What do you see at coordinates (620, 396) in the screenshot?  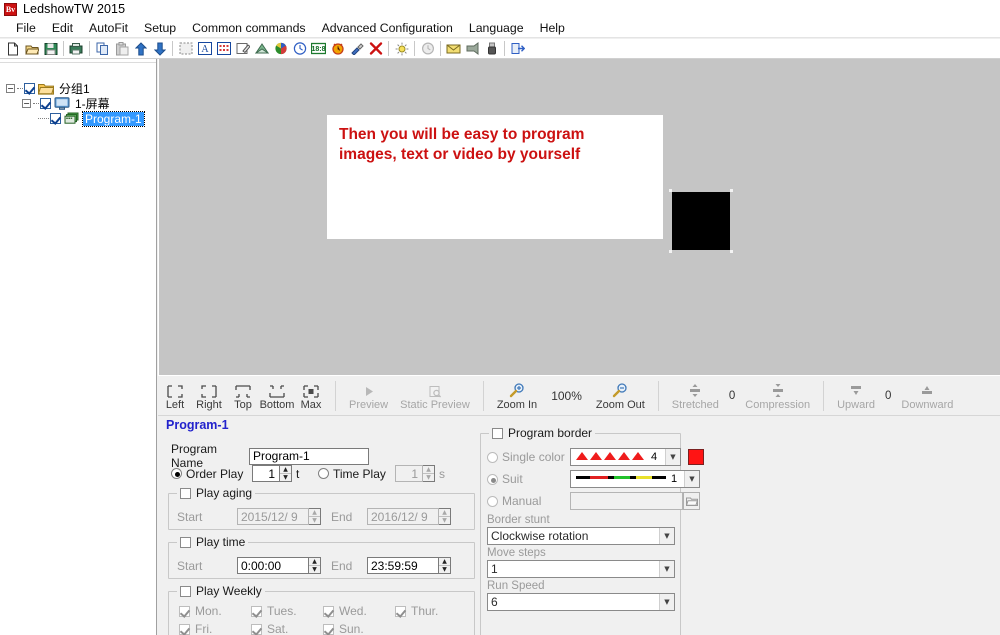 I see `zoom-out-button: Zoom Out` at bounding box center [620, 396].